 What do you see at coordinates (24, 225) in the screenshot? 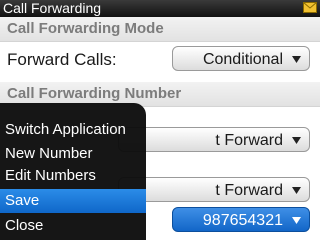
I see `menu-item-label: Close` at bounding box center [24, 225].